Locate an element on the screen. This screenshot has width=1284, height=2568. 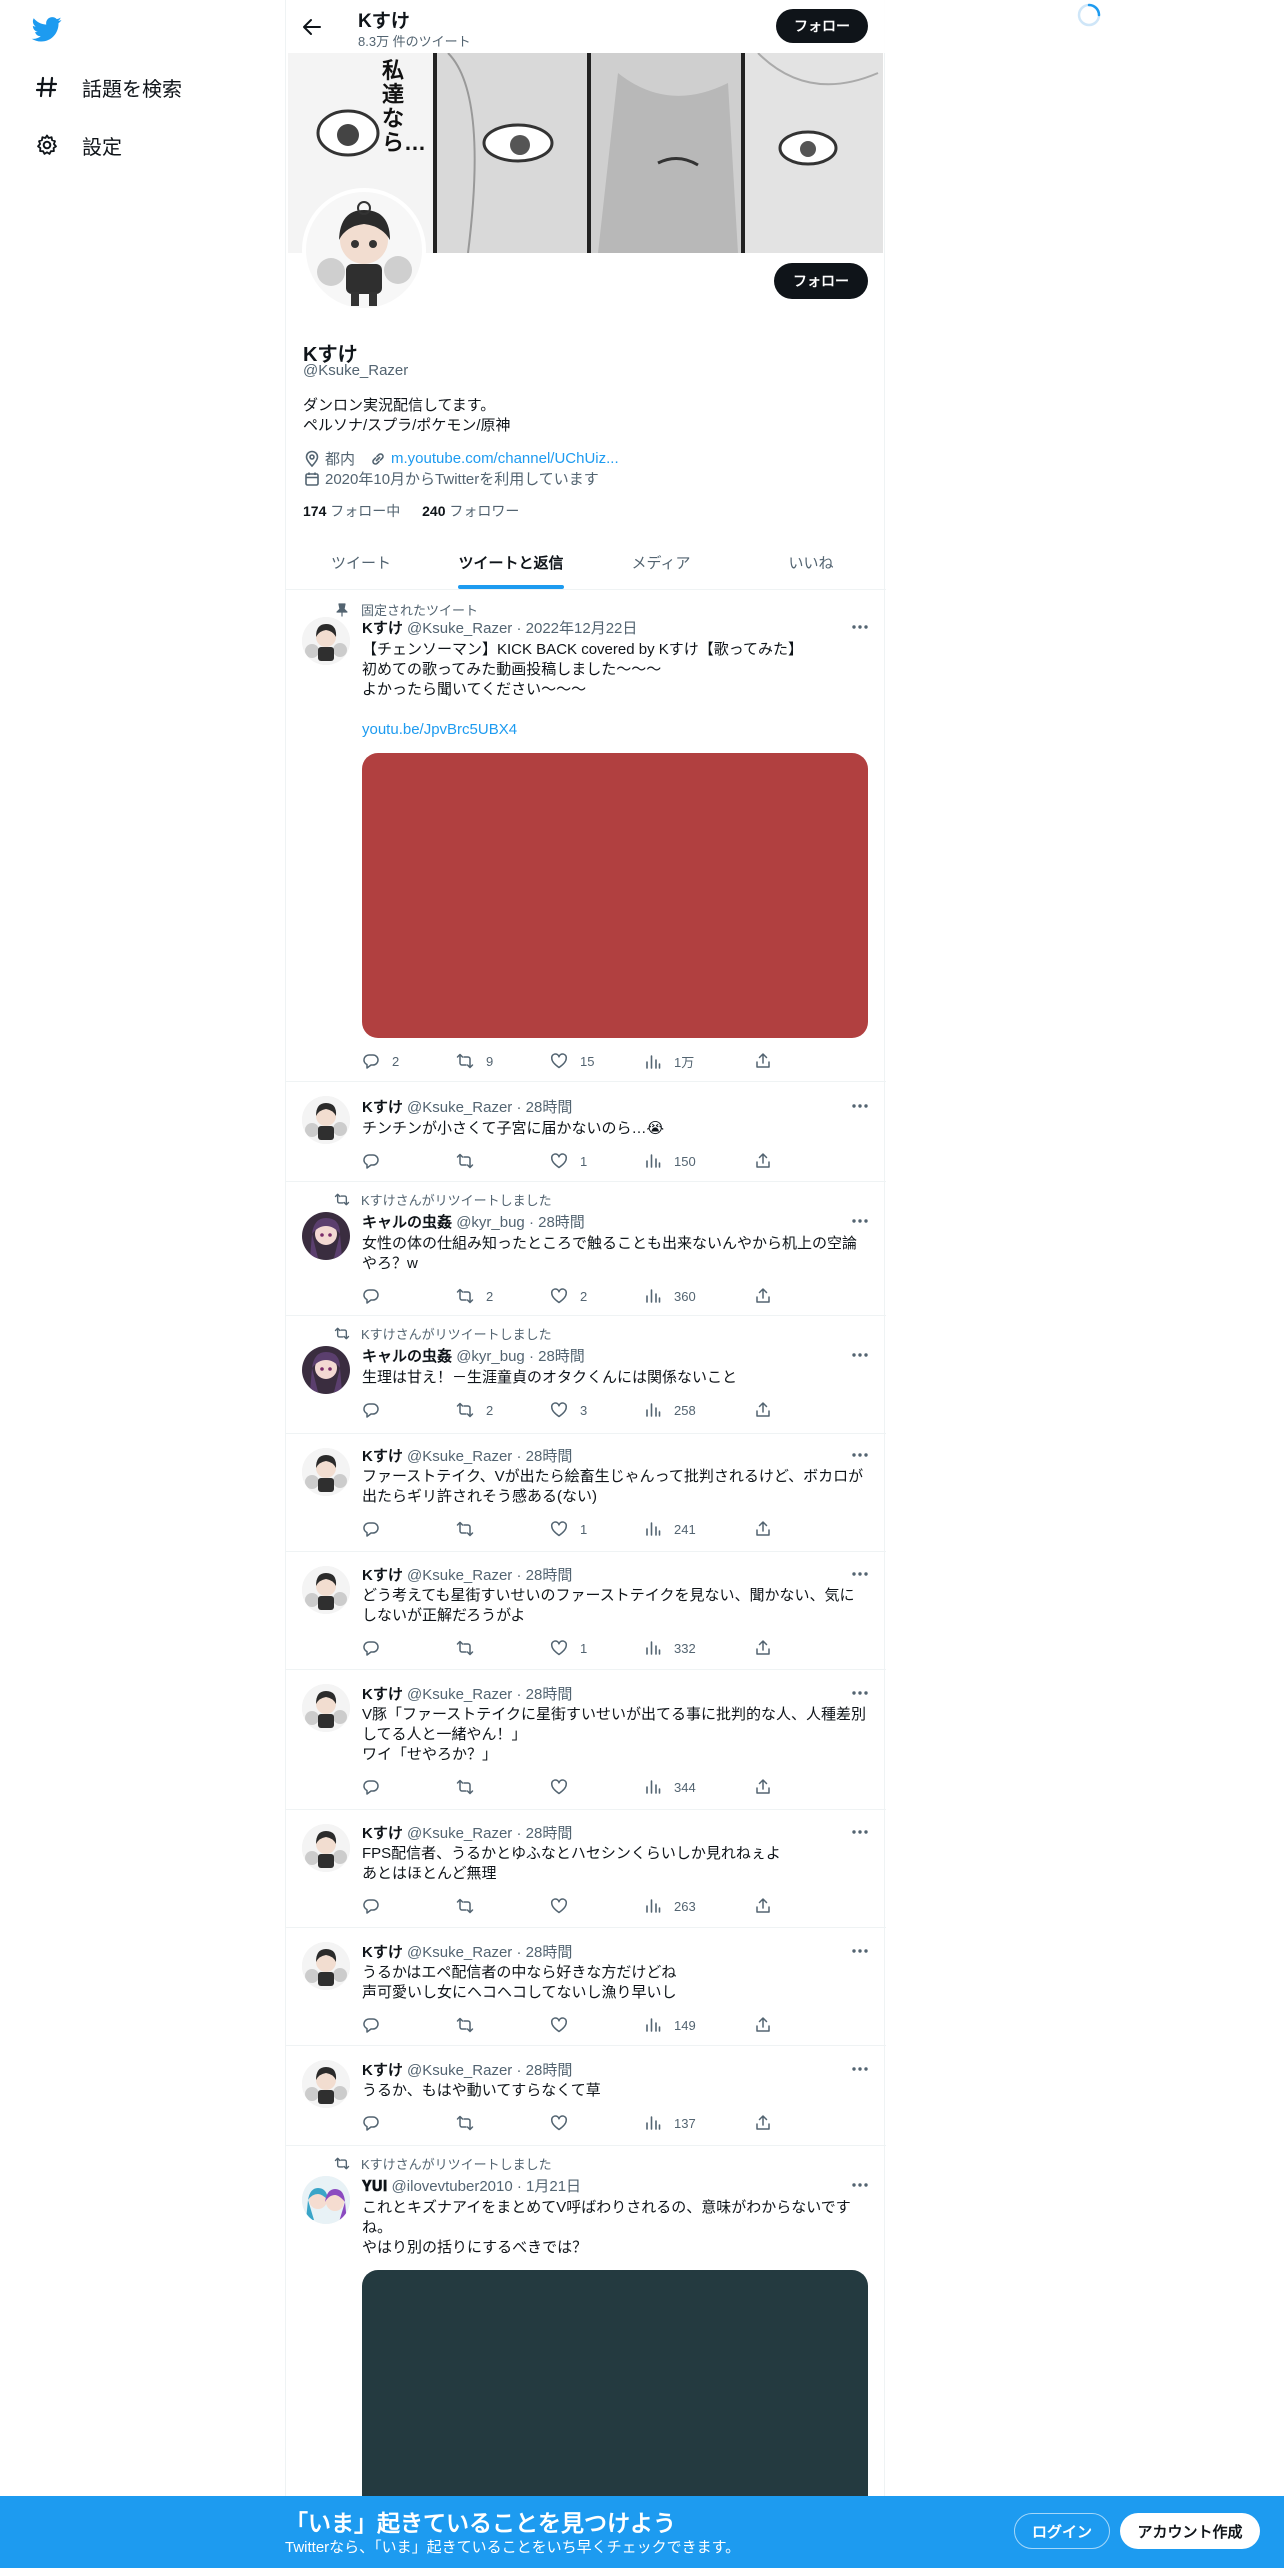
views-button: 1万 is located at coordinates (669, 1061).